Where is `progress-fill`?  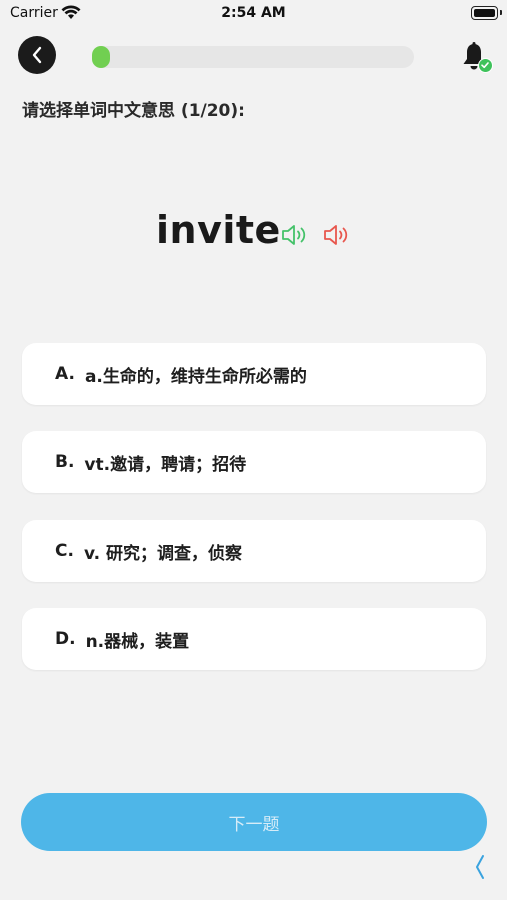 progress-fill is located at coordinates (101, 57).